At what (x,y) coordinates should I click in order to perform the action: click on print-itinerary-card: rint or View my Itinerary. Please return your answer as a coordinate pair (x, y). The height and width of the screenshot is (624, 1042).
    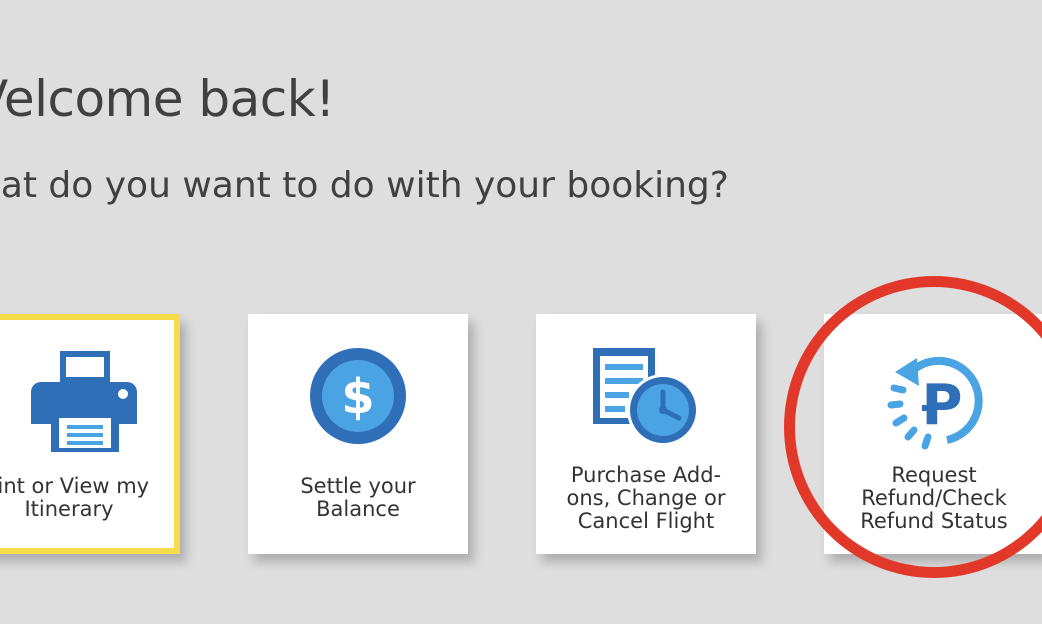
    Looking at the image, I should click on (90, 434).